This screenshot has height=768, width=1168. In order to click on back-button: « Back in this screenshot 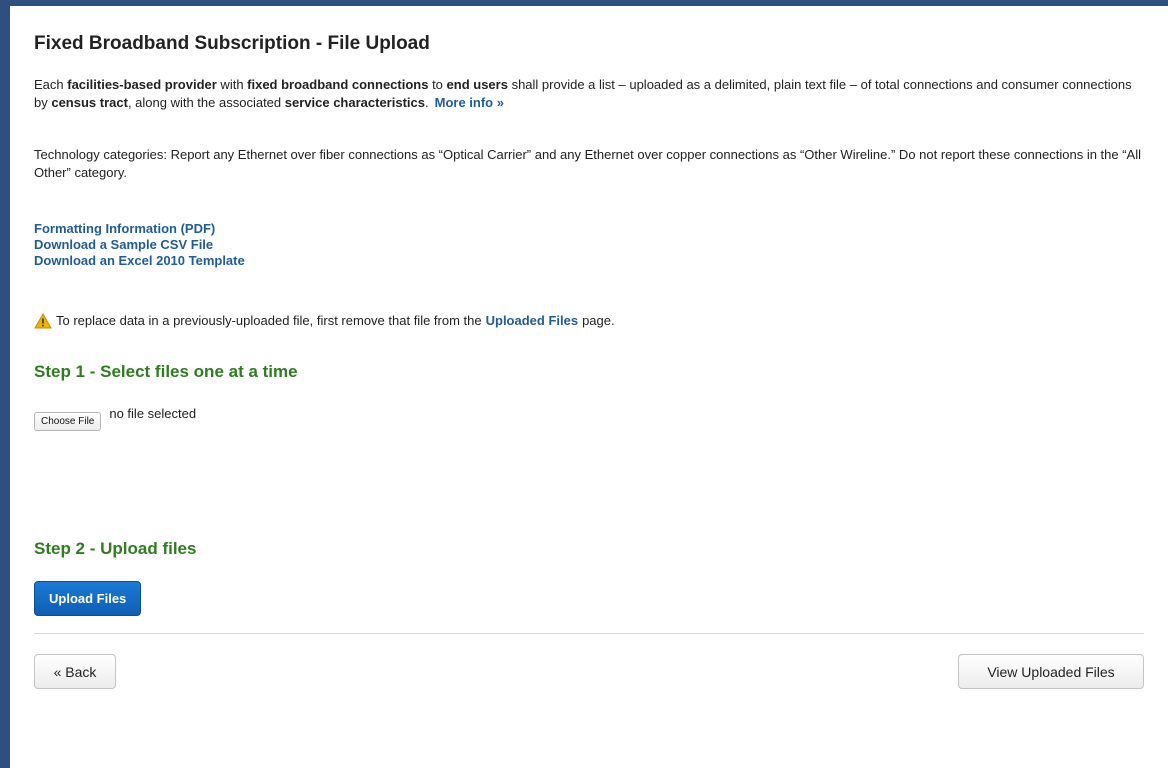, I will do `click(75, 671)`.